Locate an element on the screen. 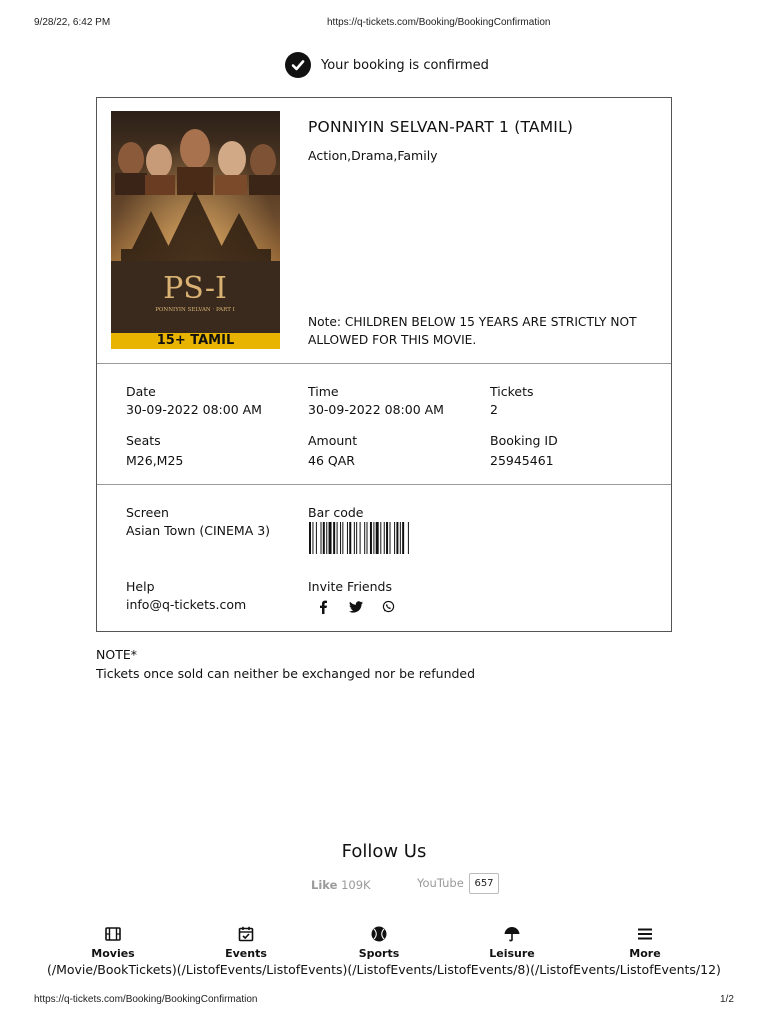  film-icon is located at coordinates (113, 934).